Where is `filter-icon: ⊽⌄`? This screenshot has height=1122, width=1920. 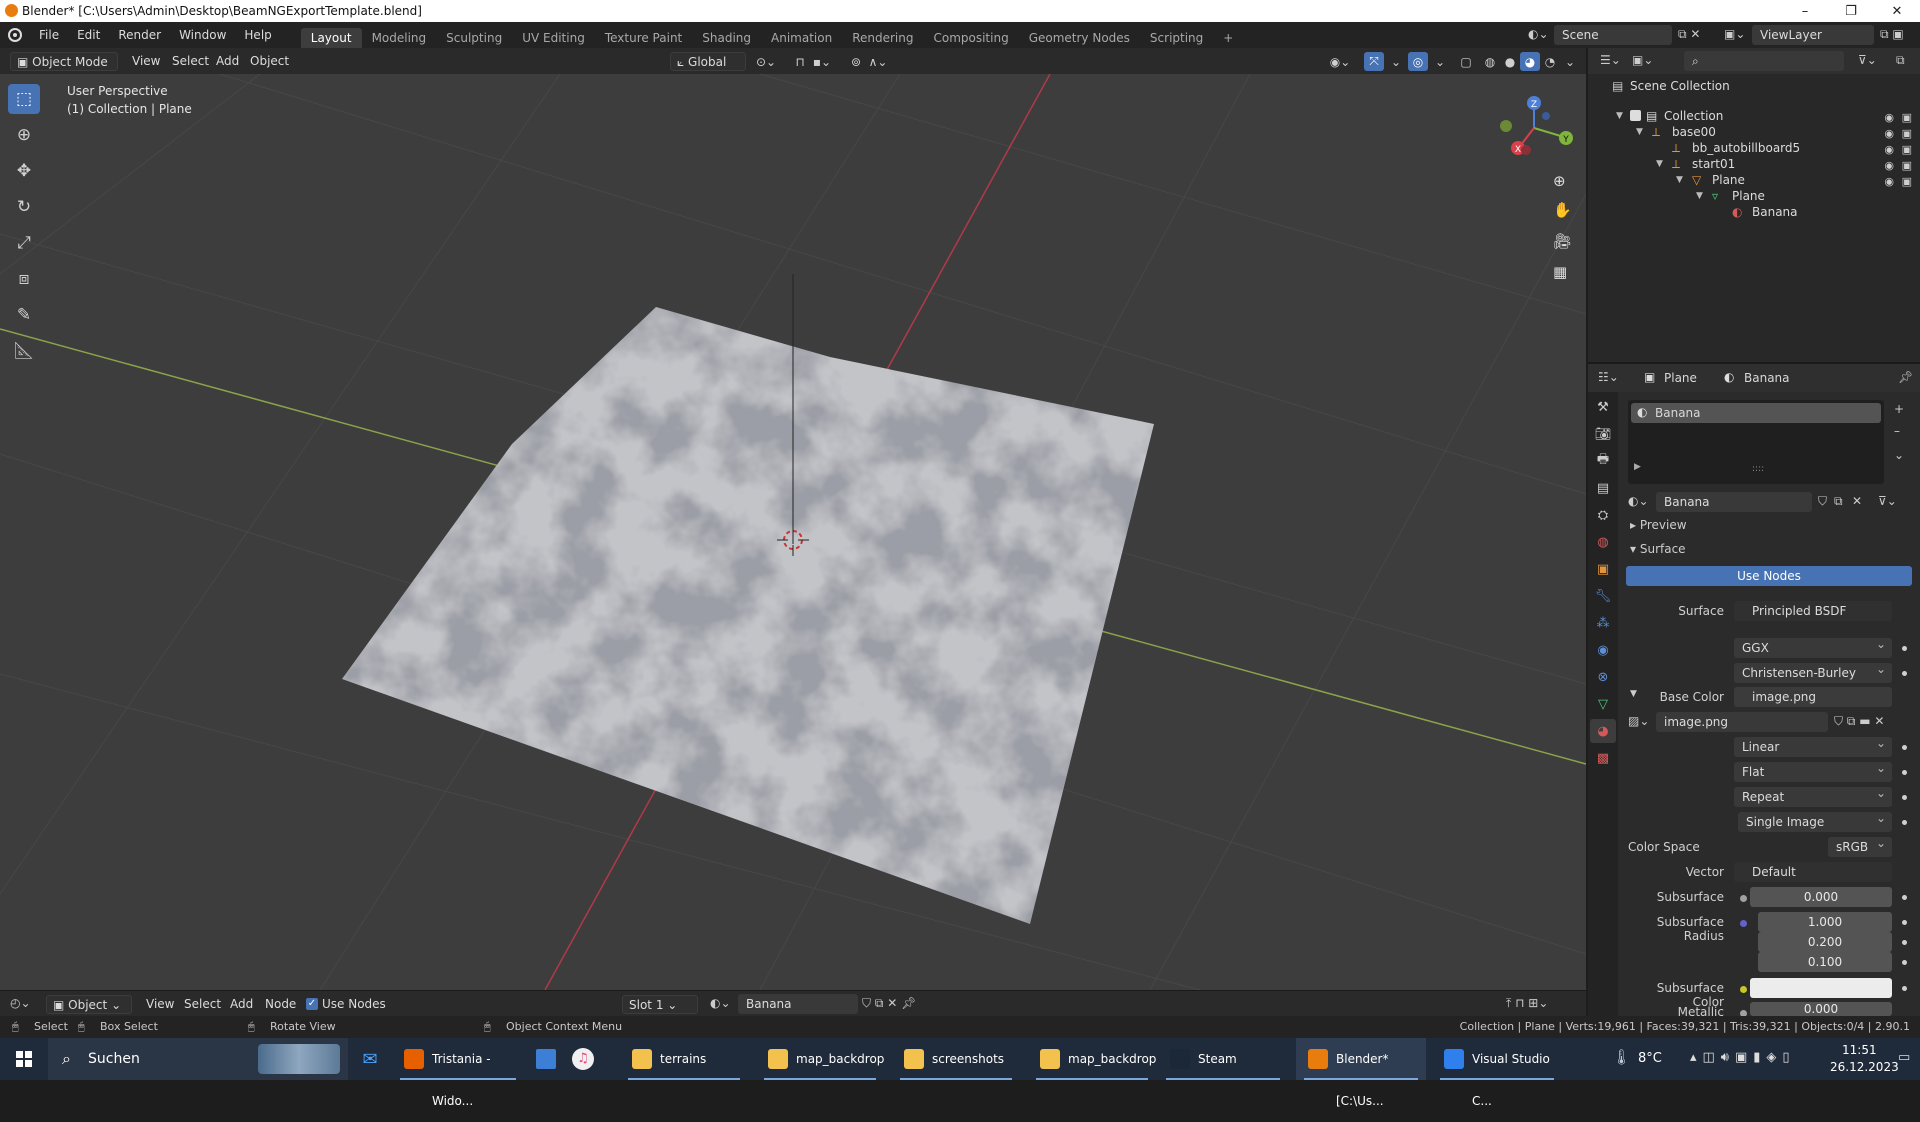 filter-icon: ⊽⌄ is located at coordinates (1867, 60).